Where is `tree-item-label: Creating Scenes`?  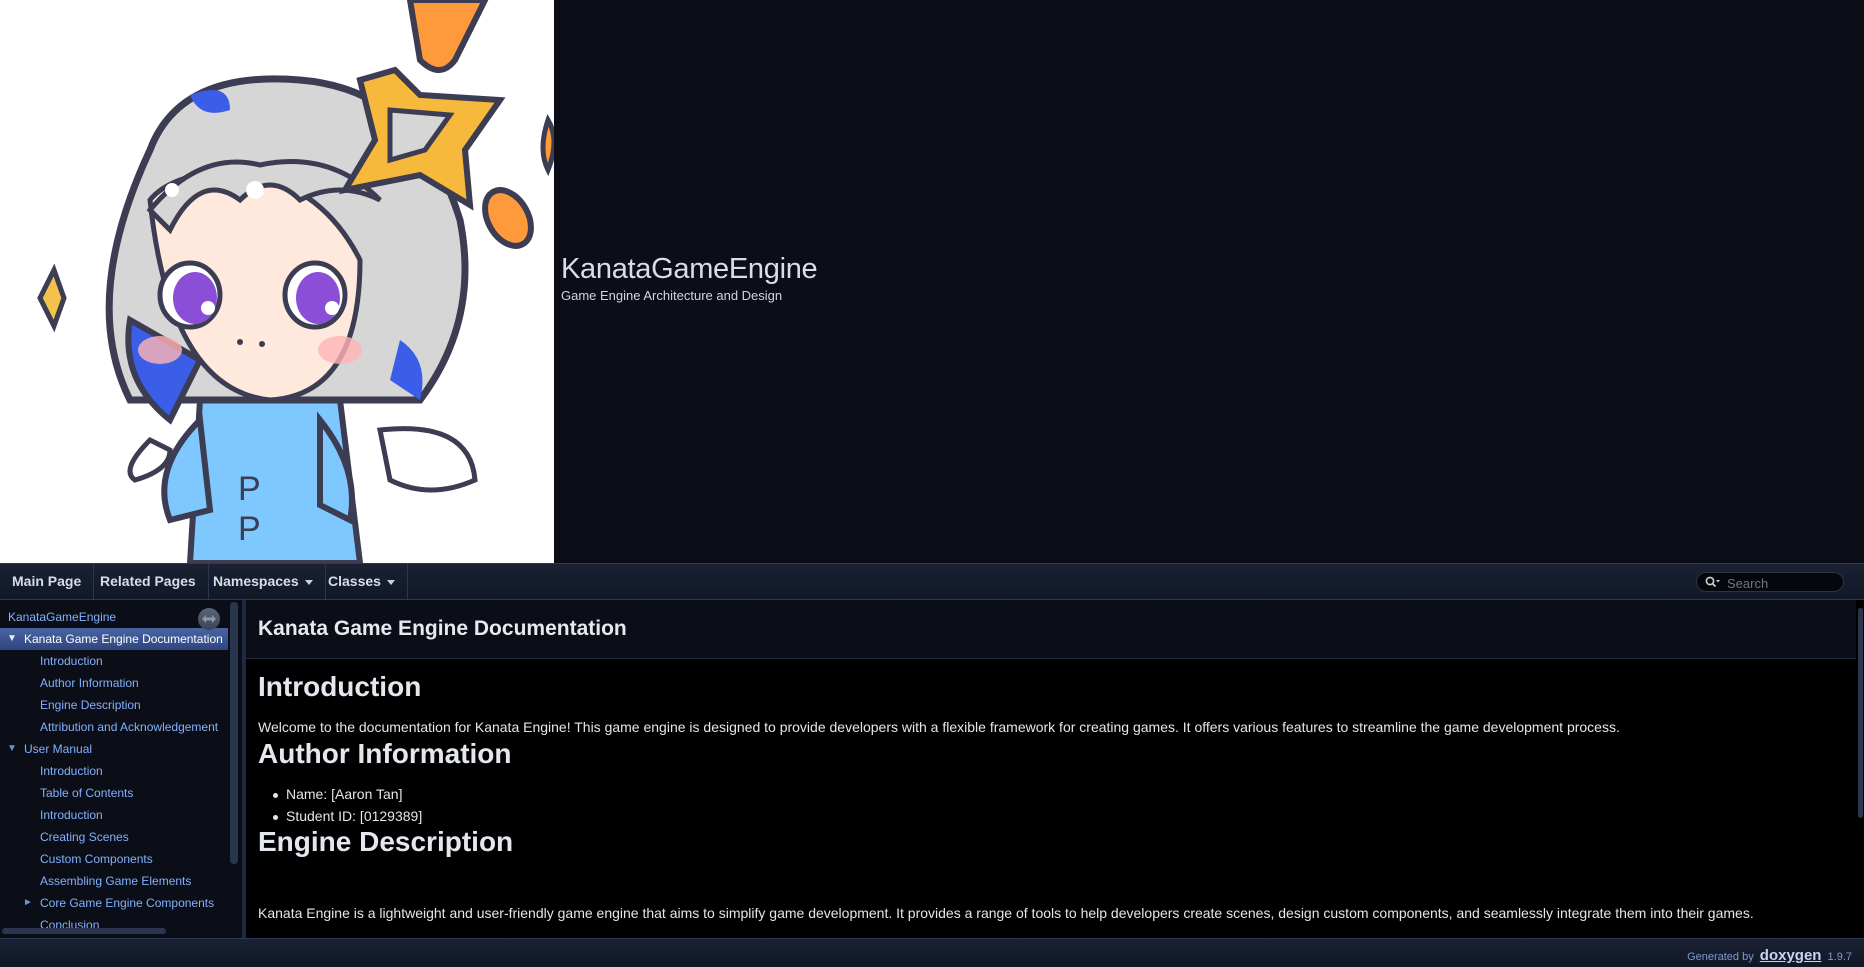
tree-item-label: Creating Scenes is located at coordinates (84, 837).